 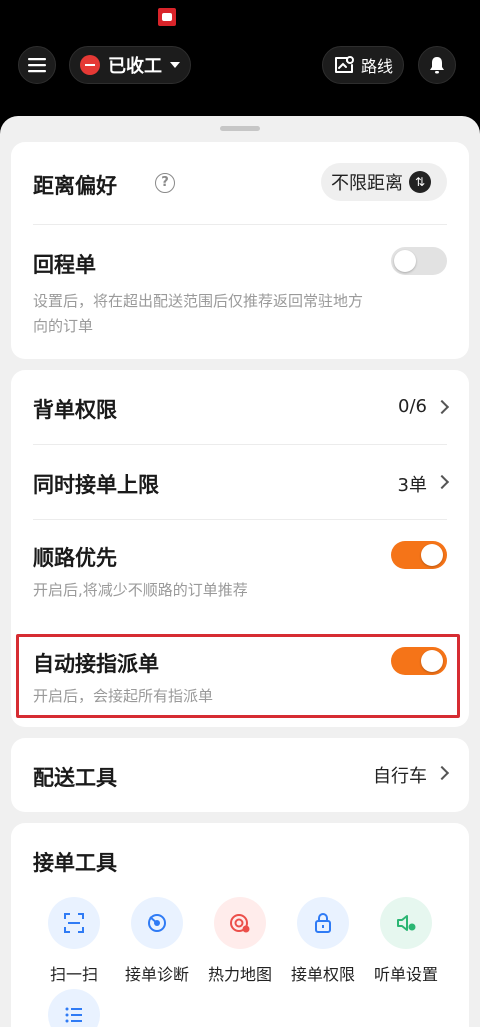 I want to click on return-order-title: 回程单, so click(x=64, y=265).